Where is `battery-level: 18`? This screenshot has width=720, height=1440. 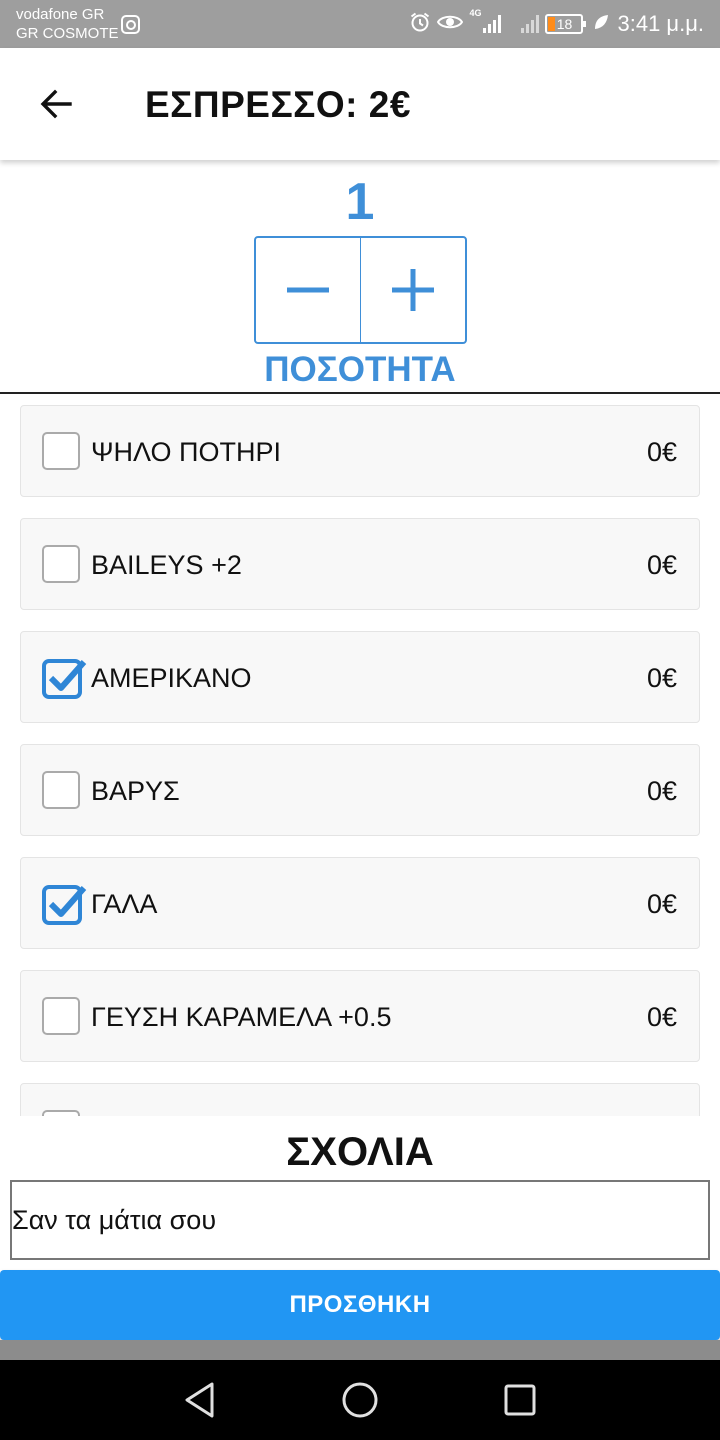 battery-level: 18 is located at coordinates (564, 24).